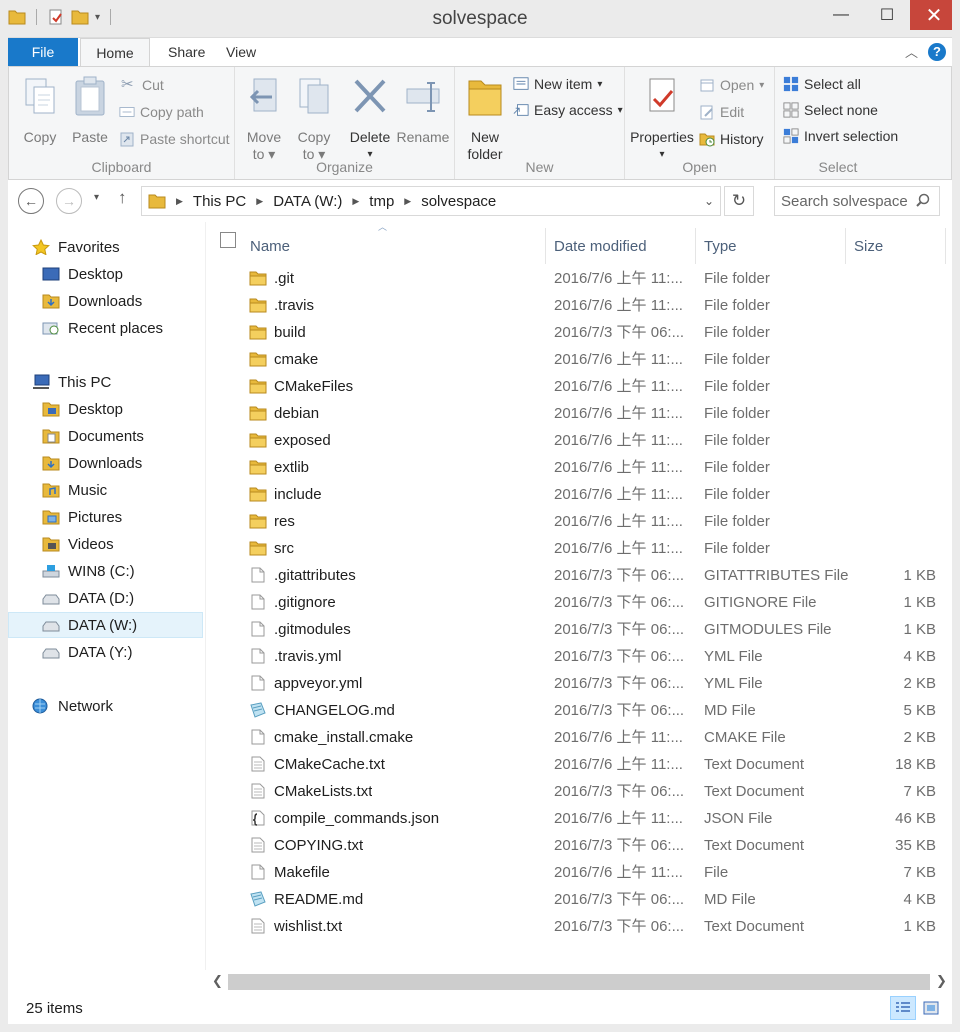 This screenshot has height=1032, width=960. I want to click on sidebar-item-recent-places: Recent places, so click(105, 328).